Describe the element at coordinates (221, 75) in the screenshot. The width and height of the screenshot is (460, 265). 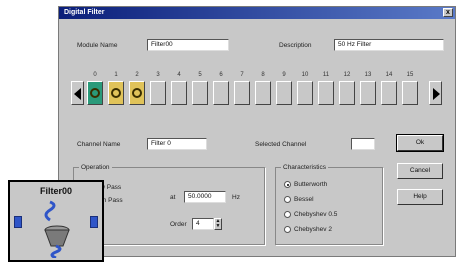
I see `channel-number-6: 6` at that location.